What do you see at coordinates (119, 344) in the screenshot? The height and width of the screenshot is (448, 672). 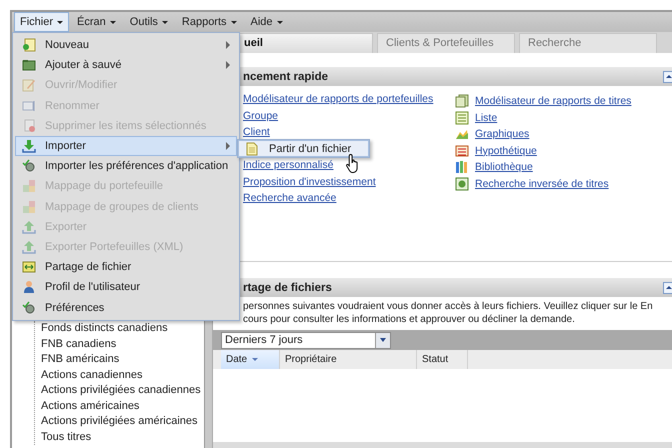 I see `tree-item: FNB canadiens` at bounding box center [119, 344].